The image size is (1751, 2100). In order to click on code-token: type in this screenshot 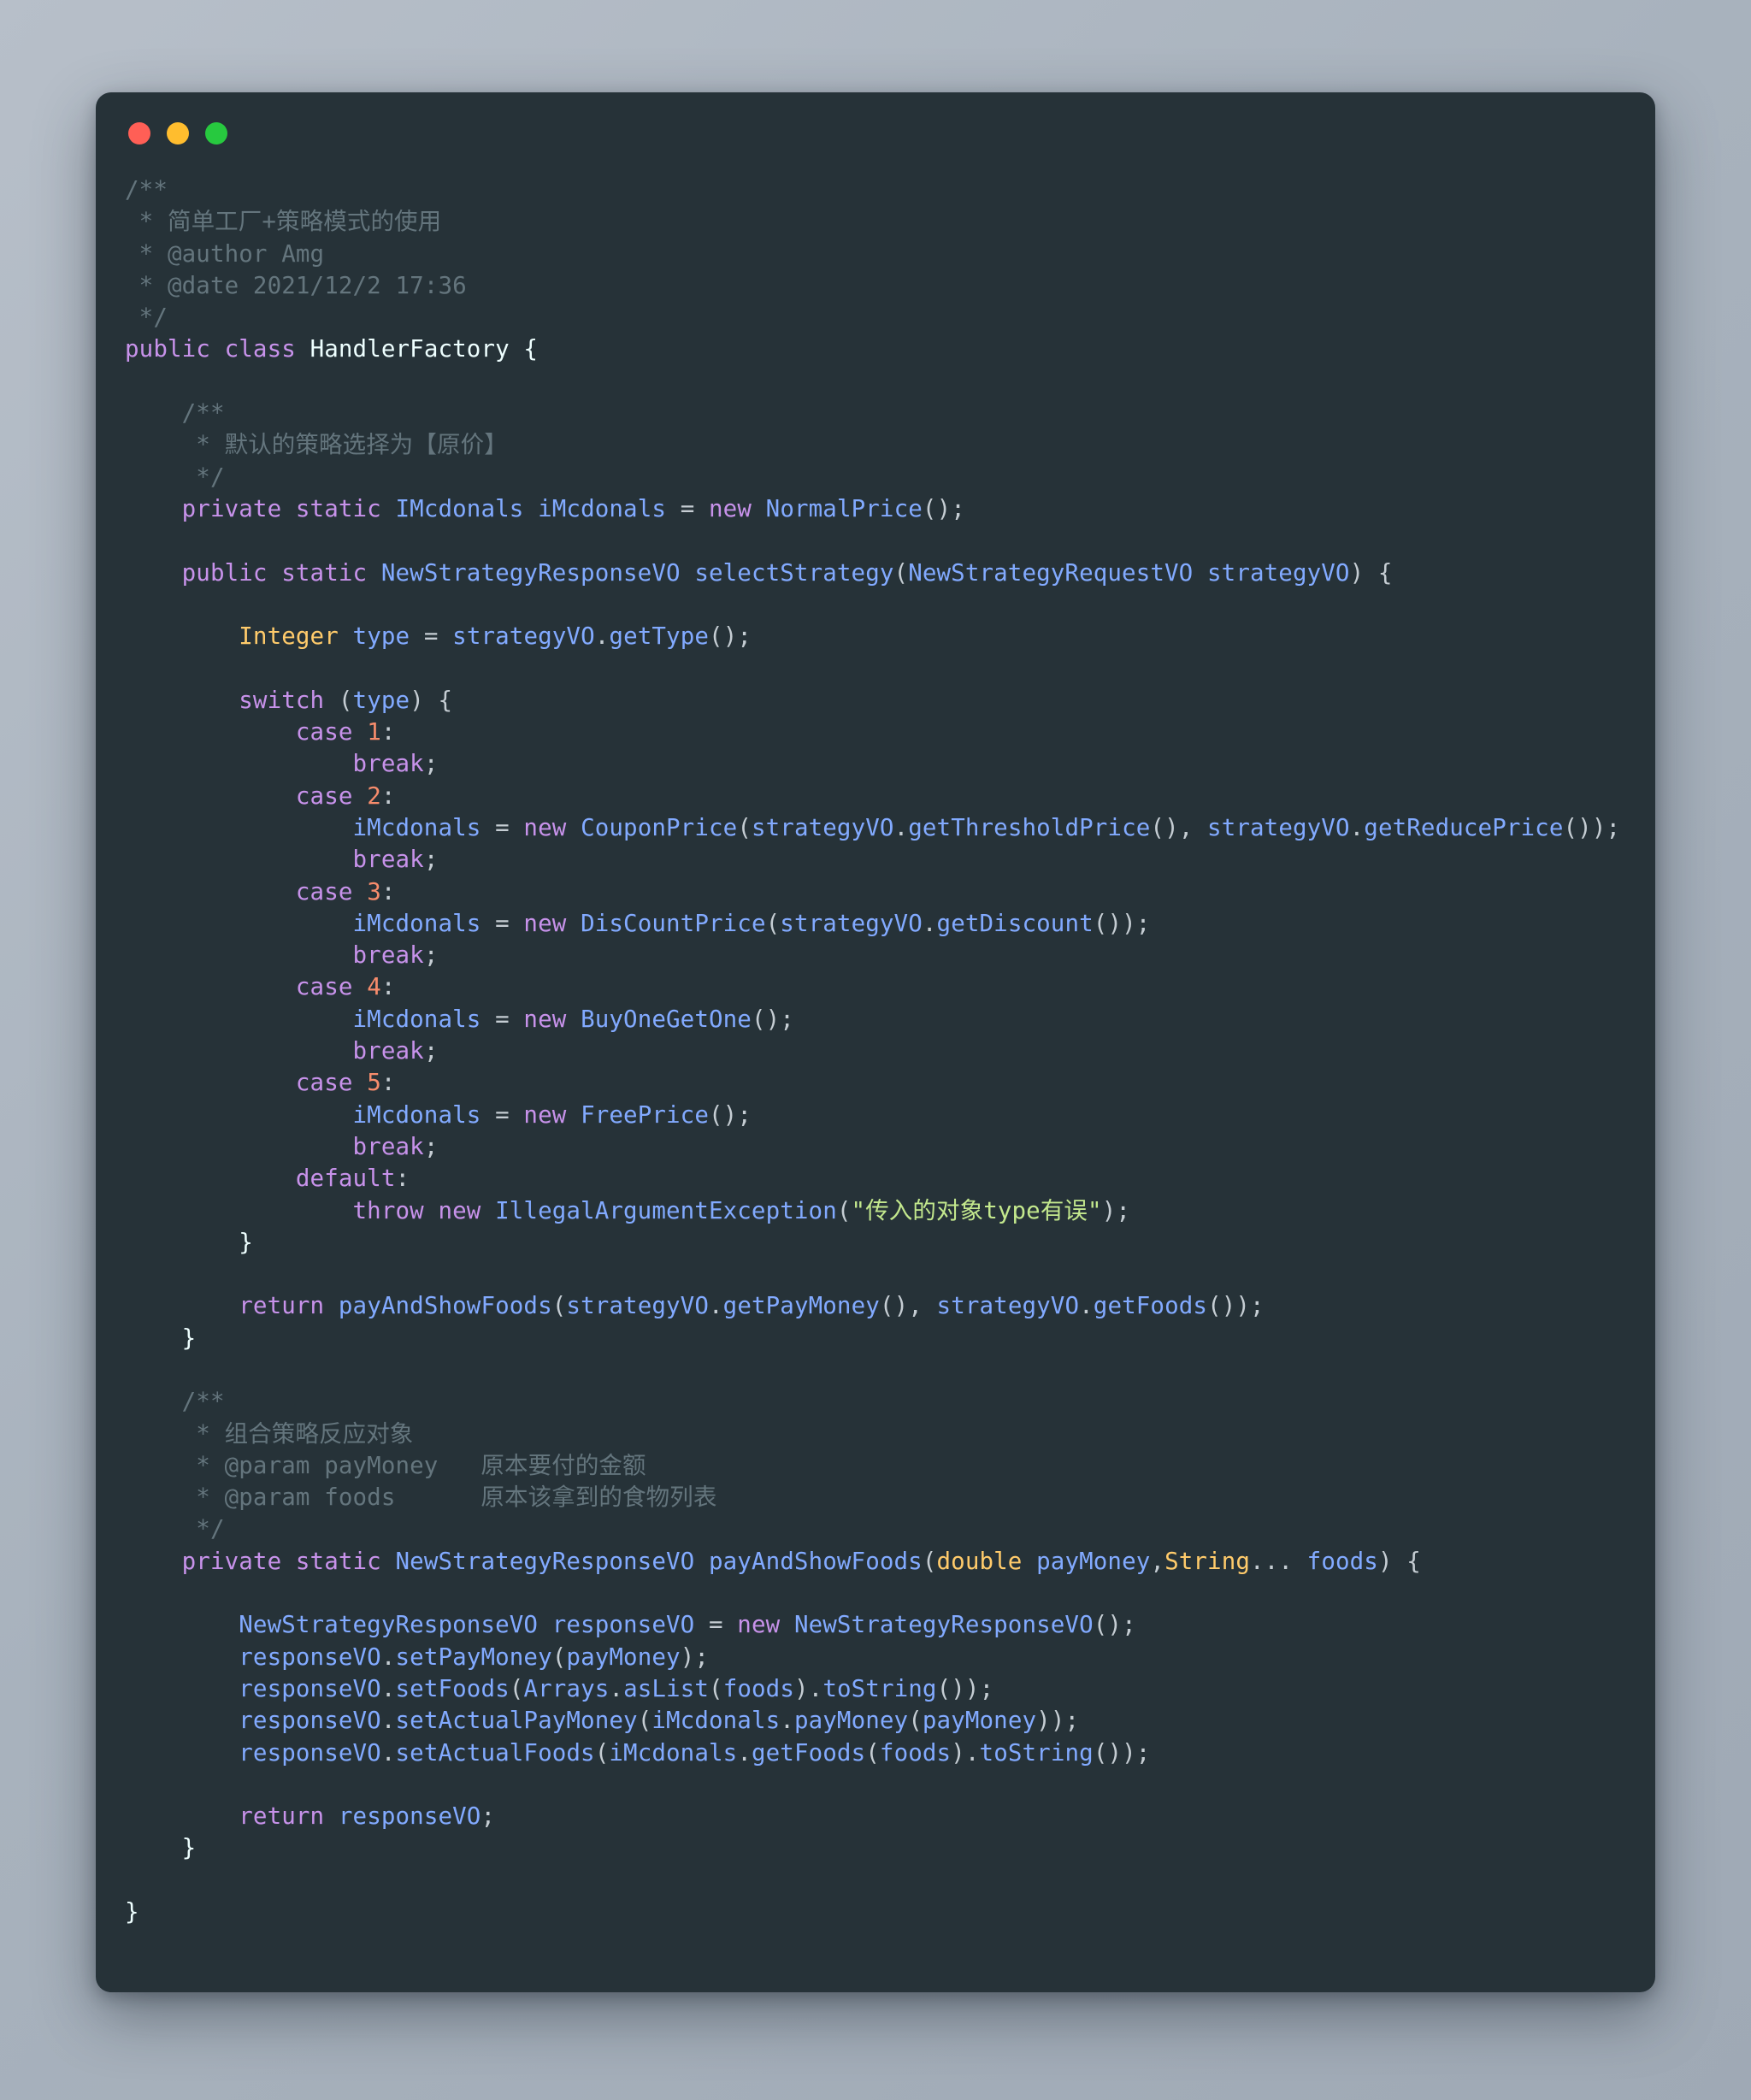, I will do `click(381, 700)`.